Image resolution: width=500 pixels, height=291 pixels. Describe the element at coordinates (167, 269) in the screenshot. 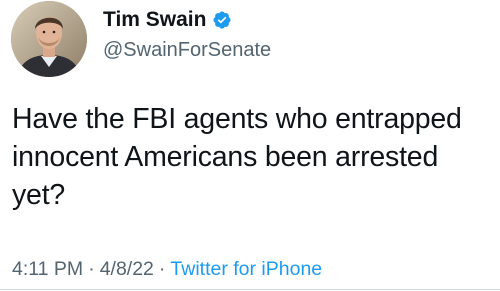

I see `tweet-meta: 4:11 PM · 4/8/22 · Twitter for iPhone` at that location.